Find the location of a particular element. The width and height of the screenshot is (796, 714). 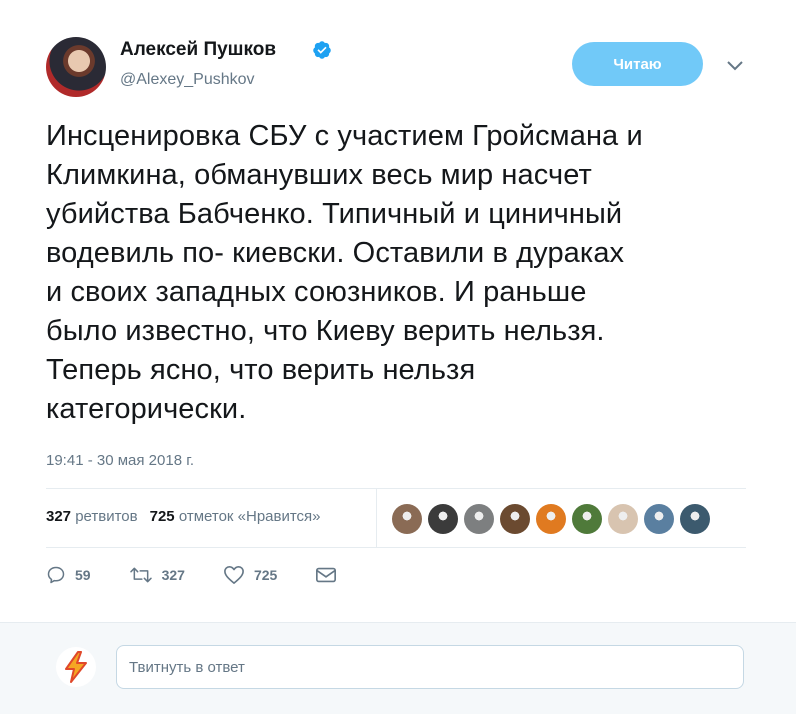

author-avatar is located at coordinates (76, 67).